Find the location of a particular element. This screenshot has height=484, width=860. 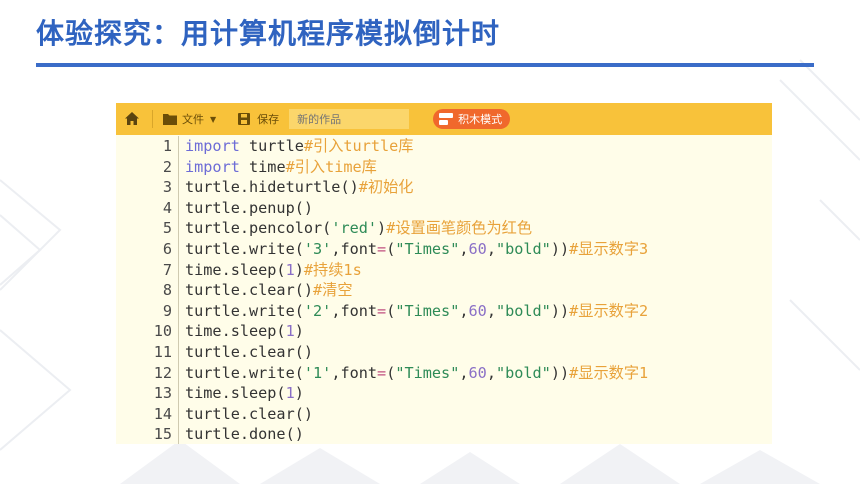

line-number: 4 is located at coordinates (167, 207).